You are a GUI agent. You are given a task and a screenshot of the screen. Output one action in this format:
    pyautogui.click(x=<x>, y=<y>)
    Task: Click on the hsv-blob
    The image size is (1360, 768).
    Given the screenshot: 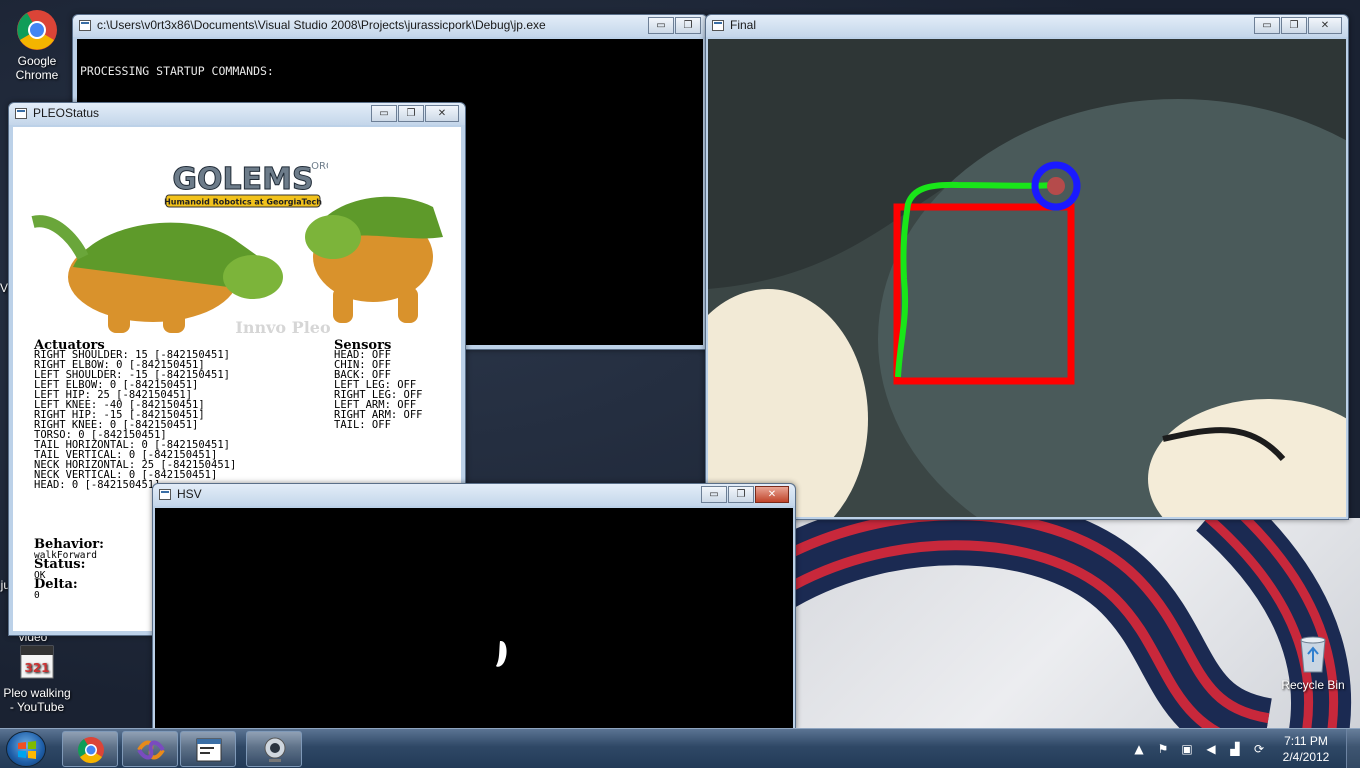 What is the action you would take?
    pyautogui.click(x=501, y=653)
    